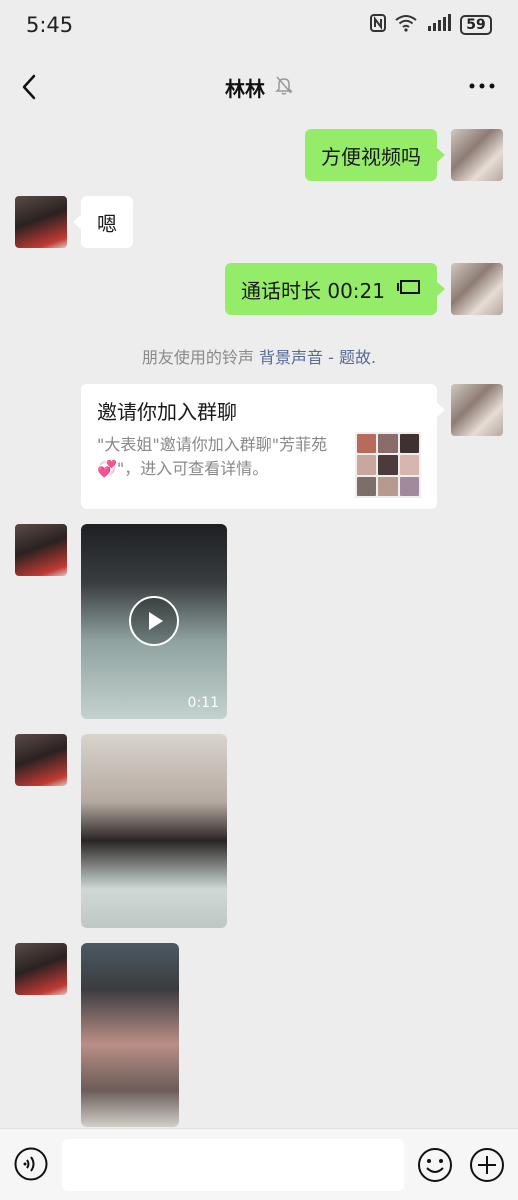  Describe the element at coordinates (107, 223) in the screenshot. I see `message-text: 嗯` at that location.